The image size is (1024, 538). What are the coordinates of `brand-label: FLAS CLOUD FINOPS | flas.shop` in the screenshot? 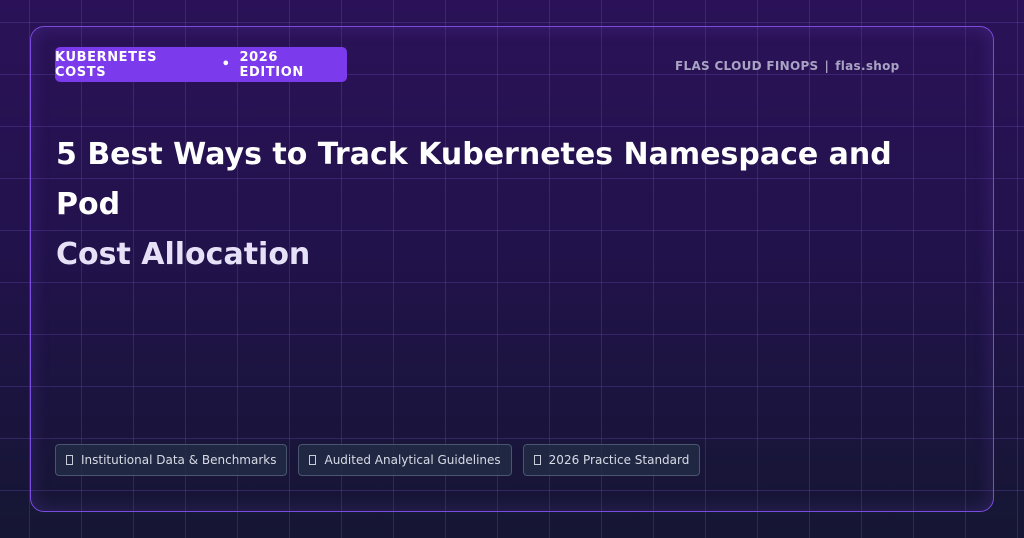 It's located at (787, 66).